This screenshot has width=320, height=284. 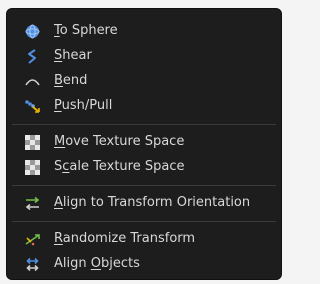 I want to click on menu-item-label: Align Objects, so click(x=97, y=263).